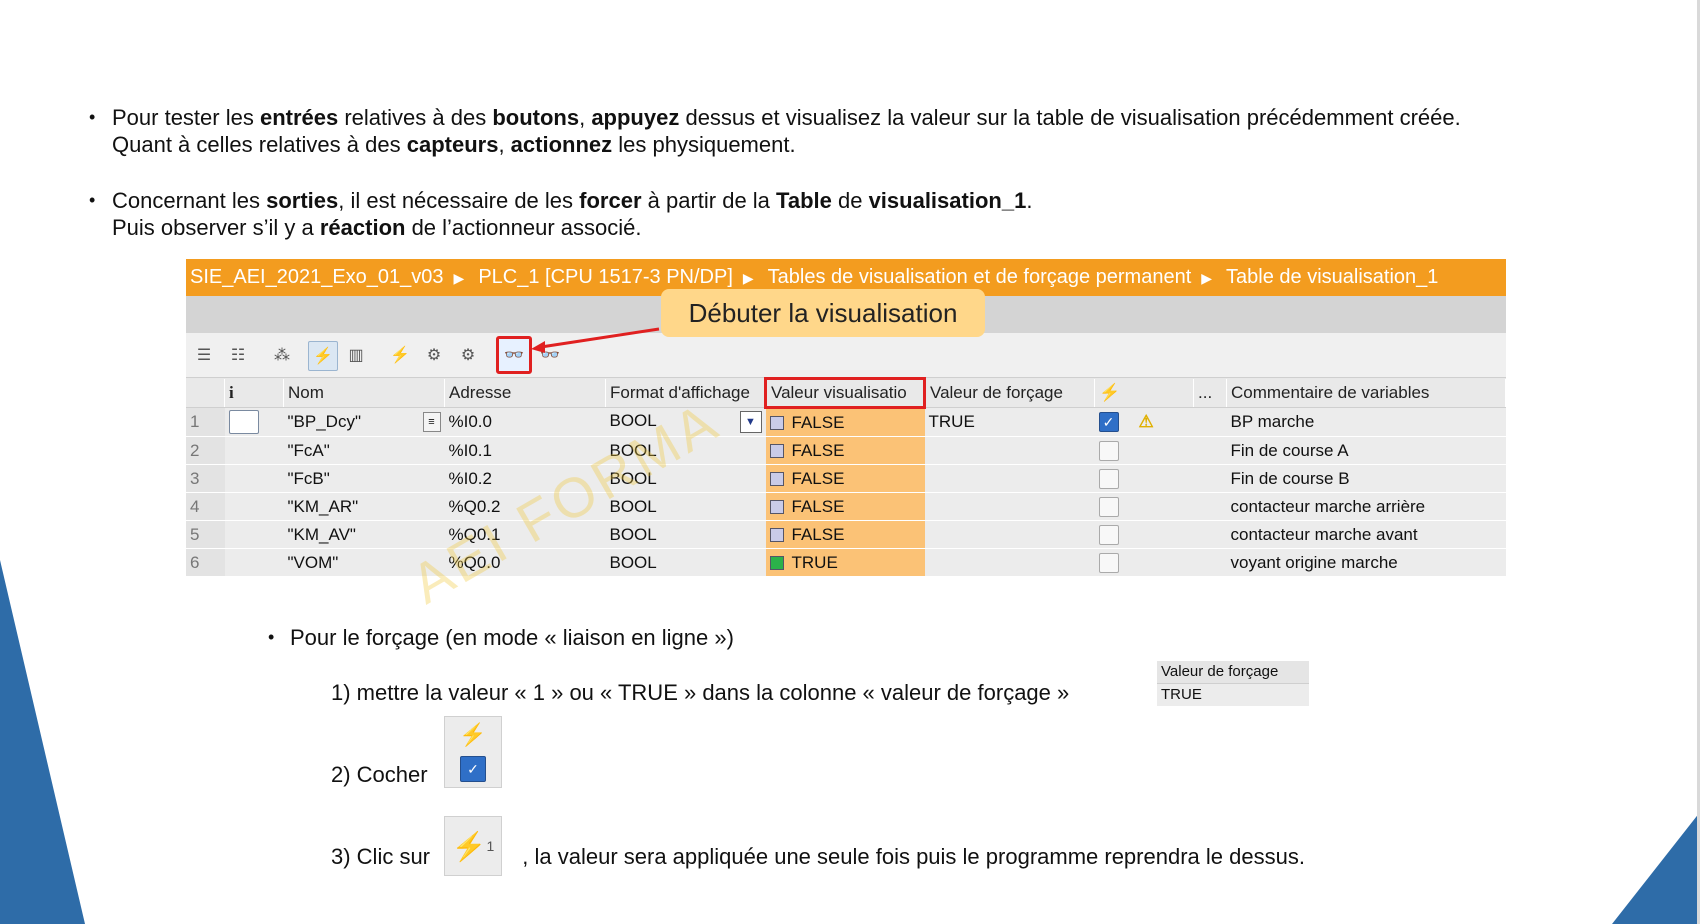 This screenshot has height=924, width=1700. What do you see at coordinates (452, 144) in the screenshot?
I see `bold-text: capteurs` at bounding box center [452, 144].